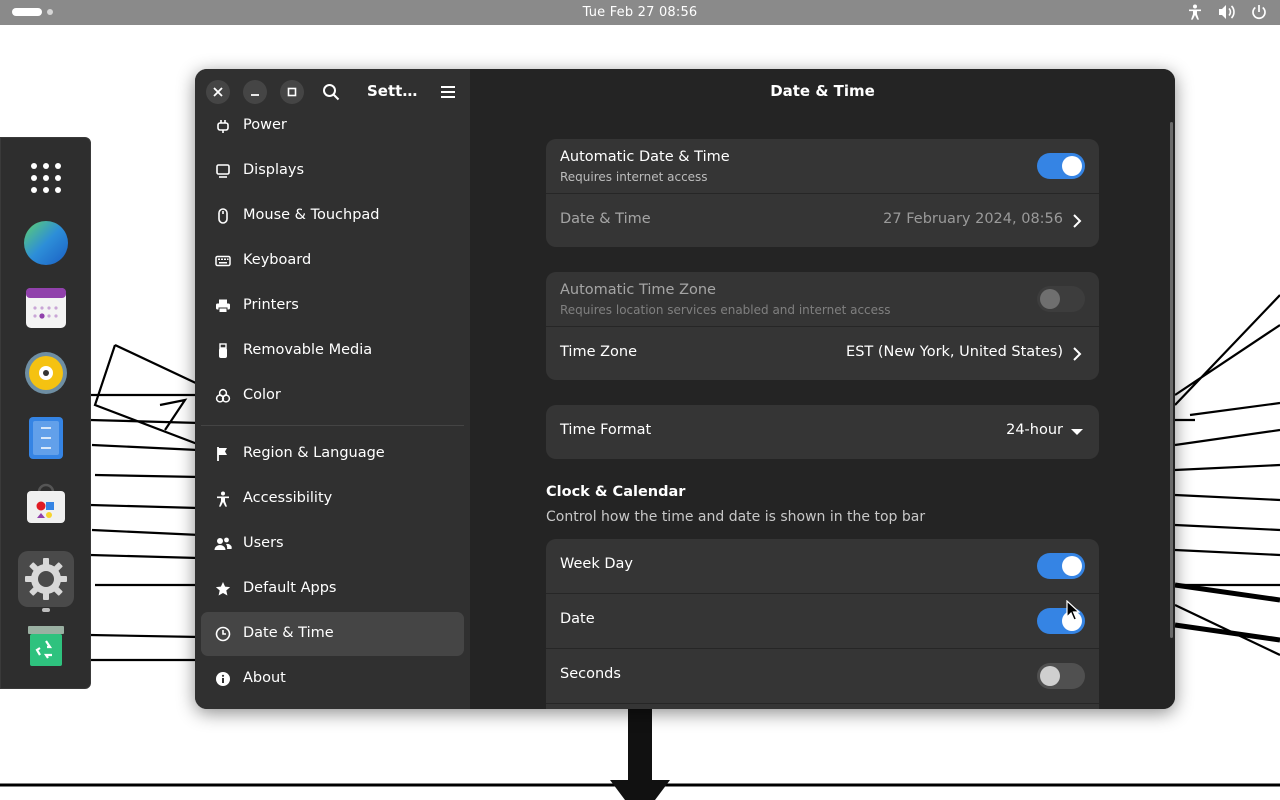 This screenshot has height=800, width=1280. Describe the element at coordinates (46, 178) in the screenshot. I see `app-grid-icon` at that location.